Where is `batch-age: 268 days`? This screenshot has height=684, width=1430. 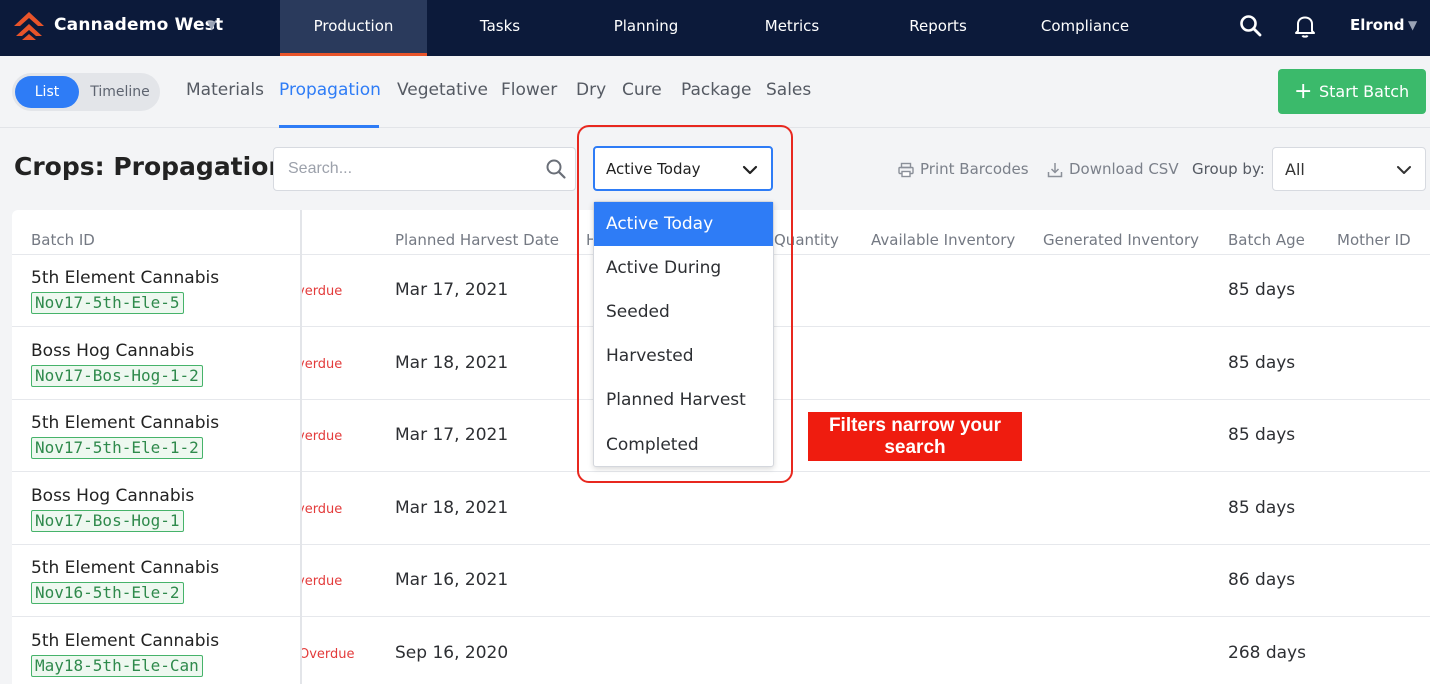
batch-age: 268 days is located at coordinates (1267, 653).